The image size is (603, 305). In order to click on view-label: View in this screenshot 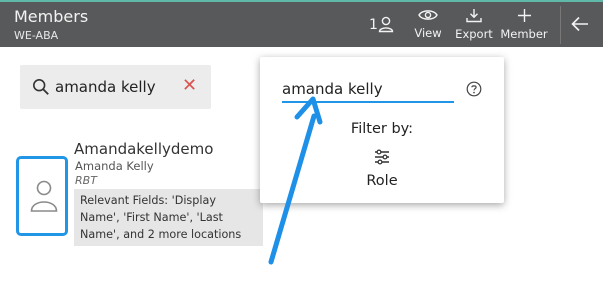, I will do `click(428, 33)`.